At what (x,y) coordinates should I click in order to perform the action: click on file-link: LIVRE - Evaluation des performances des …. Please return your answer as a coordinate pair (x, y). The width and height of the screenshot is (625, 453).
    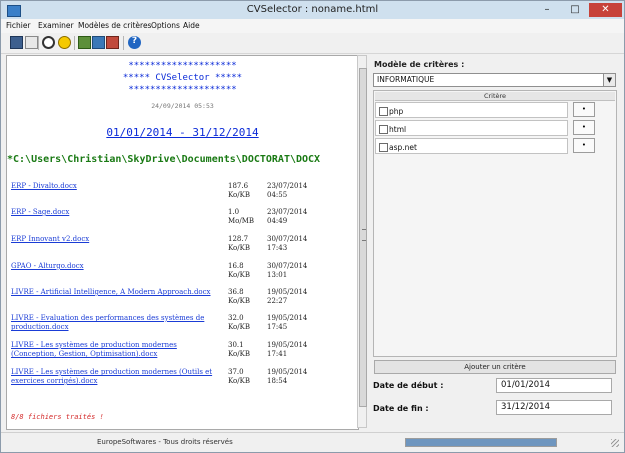
    Looking at the image, I should click on (113, 323).